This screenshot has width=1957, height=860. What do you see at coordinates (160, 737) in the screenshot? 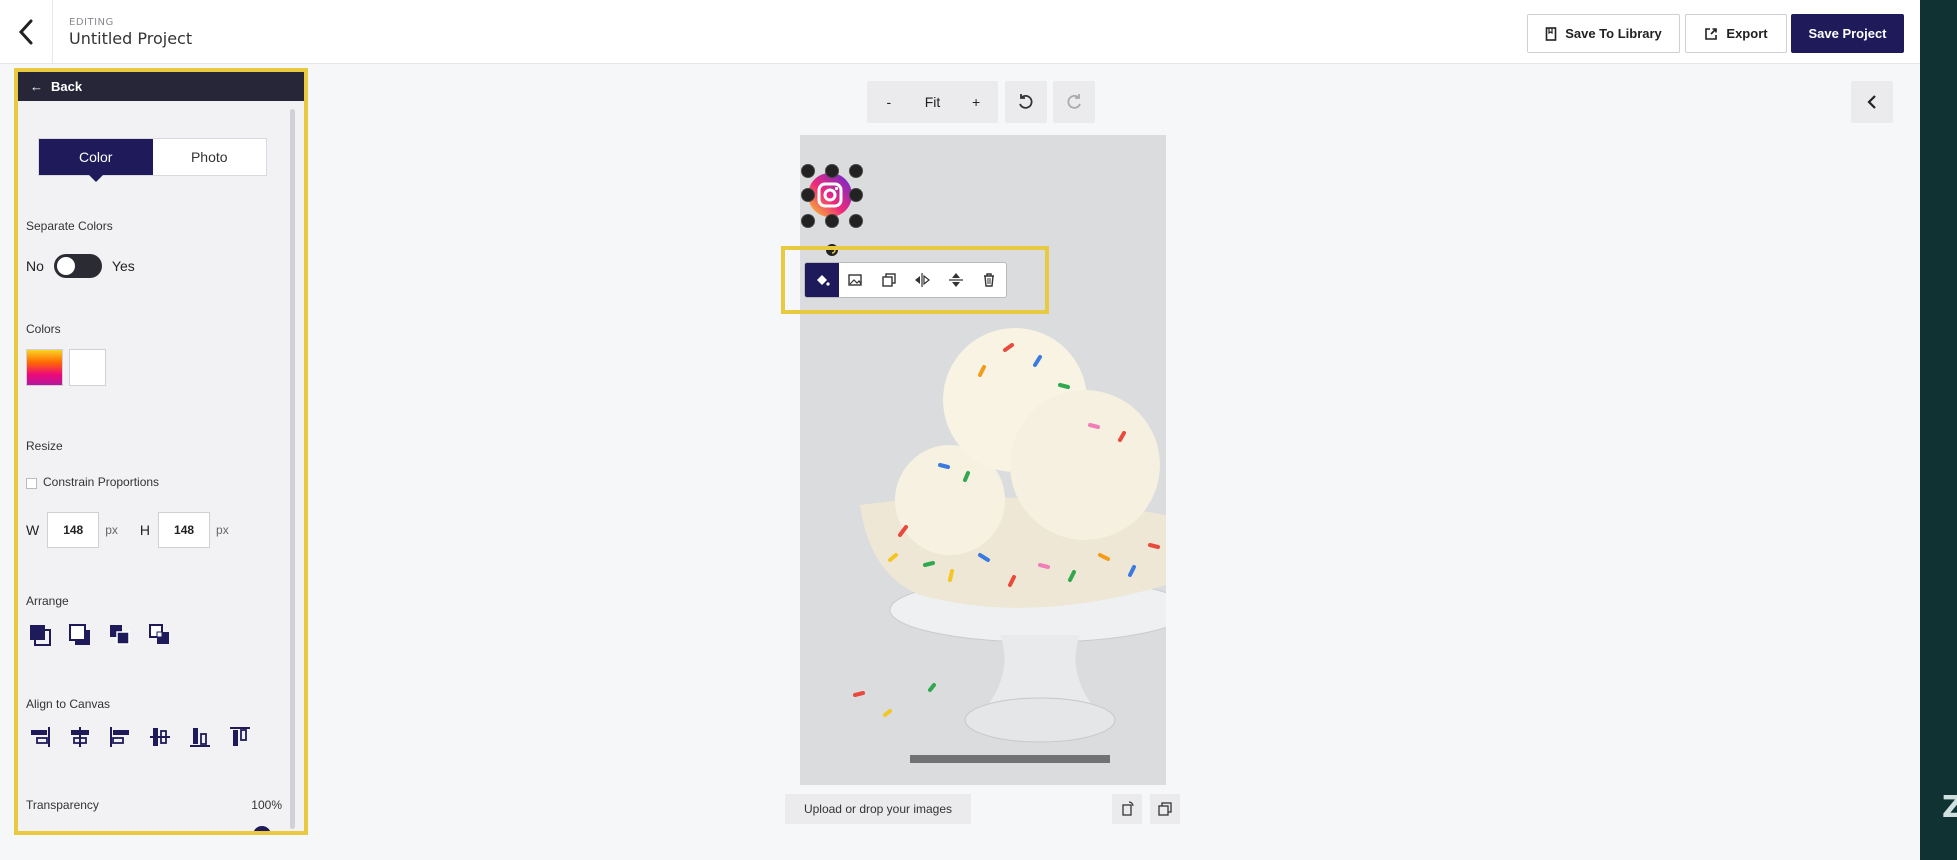
I see `align-center-vertical-icon` at bounding box center [160, 737].